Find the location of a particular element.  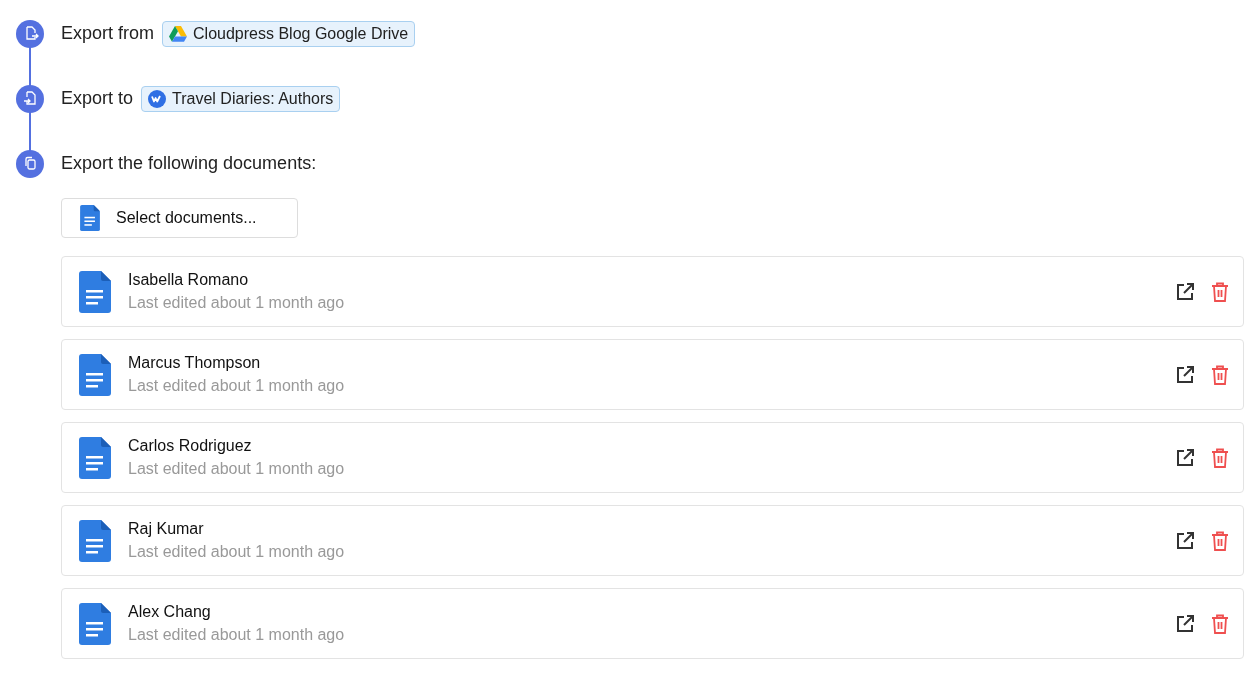

step-label: Export the following documents: is located at coordinates (189, 163).